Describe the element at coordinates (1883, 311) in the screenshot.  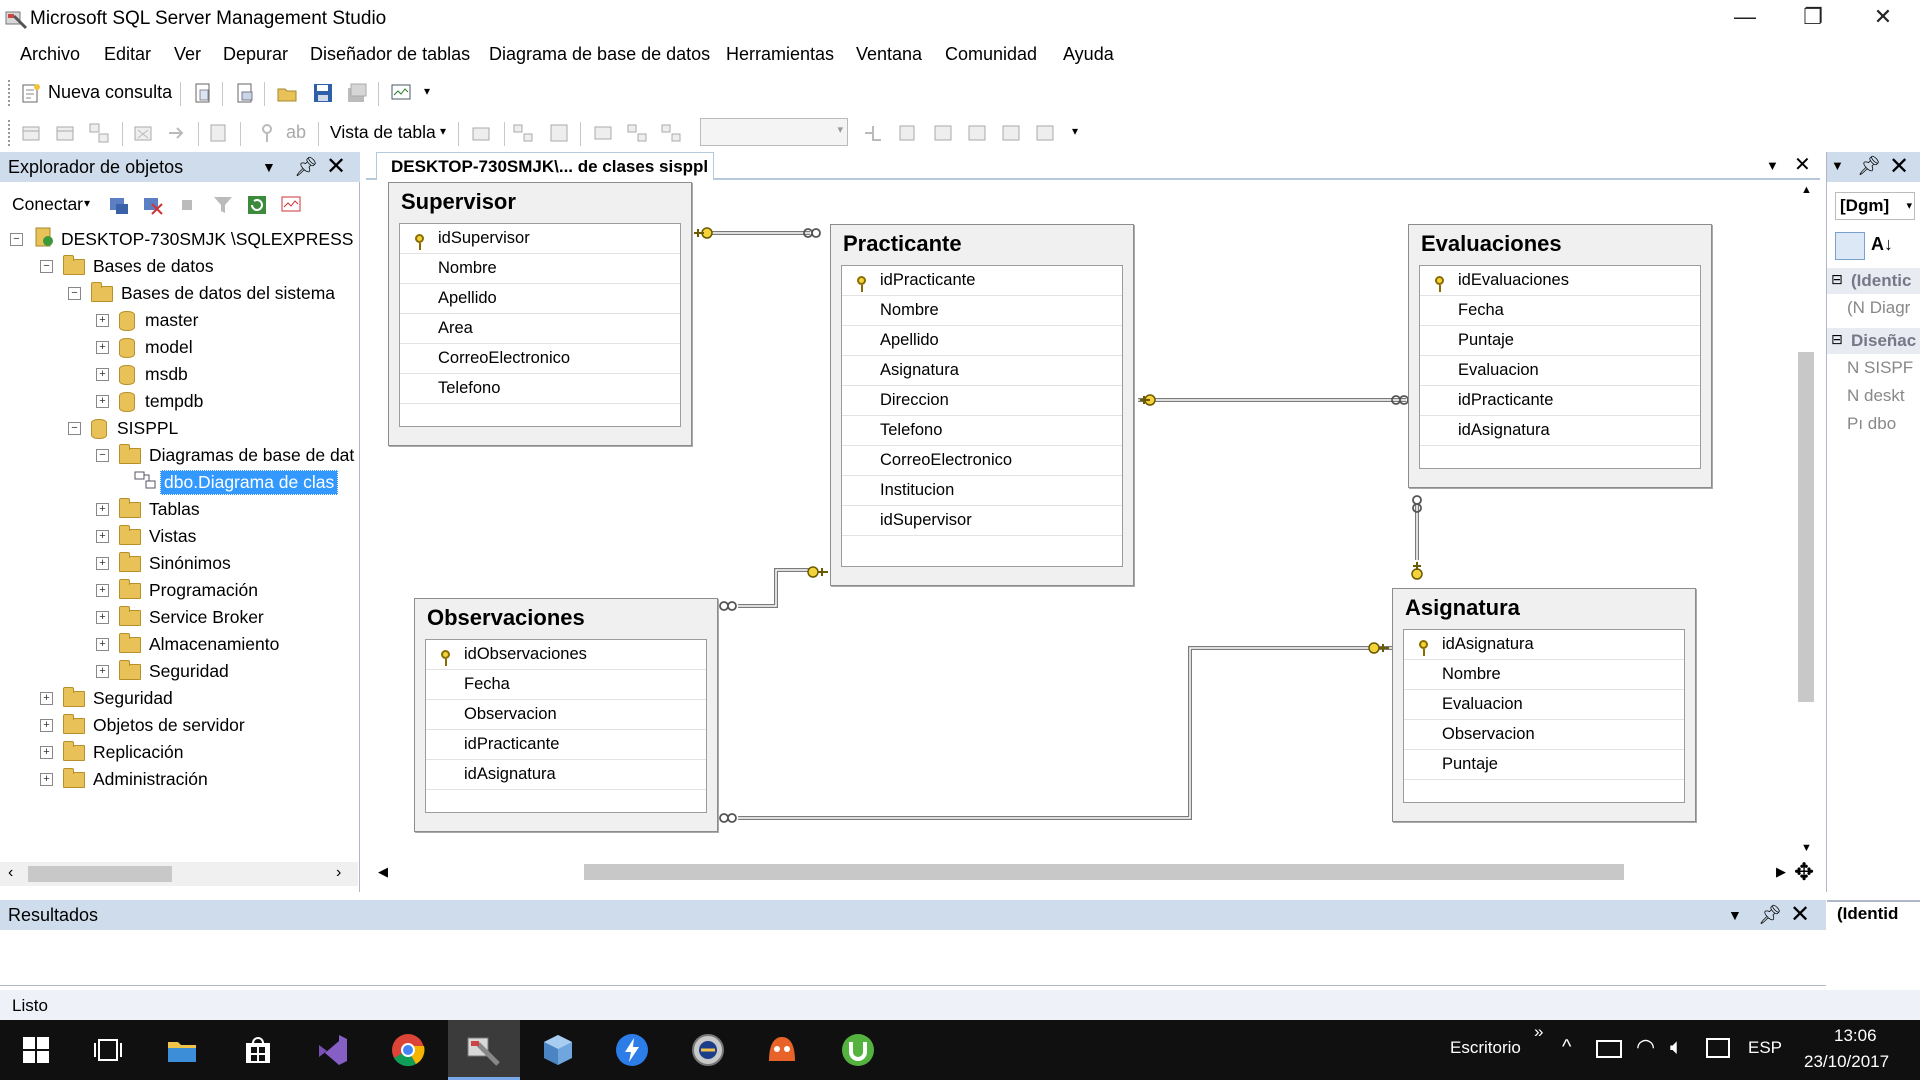
I see `property-row: (N Diagr` at that location.